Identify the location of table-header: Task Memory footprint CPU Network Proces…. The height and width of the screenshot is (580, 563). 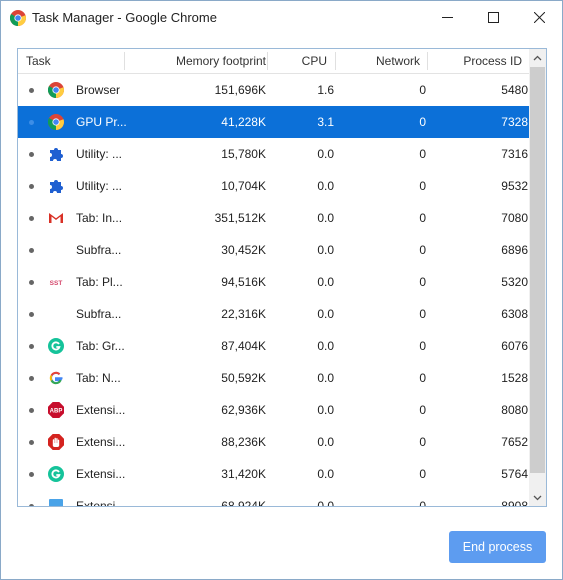
(273, 61).